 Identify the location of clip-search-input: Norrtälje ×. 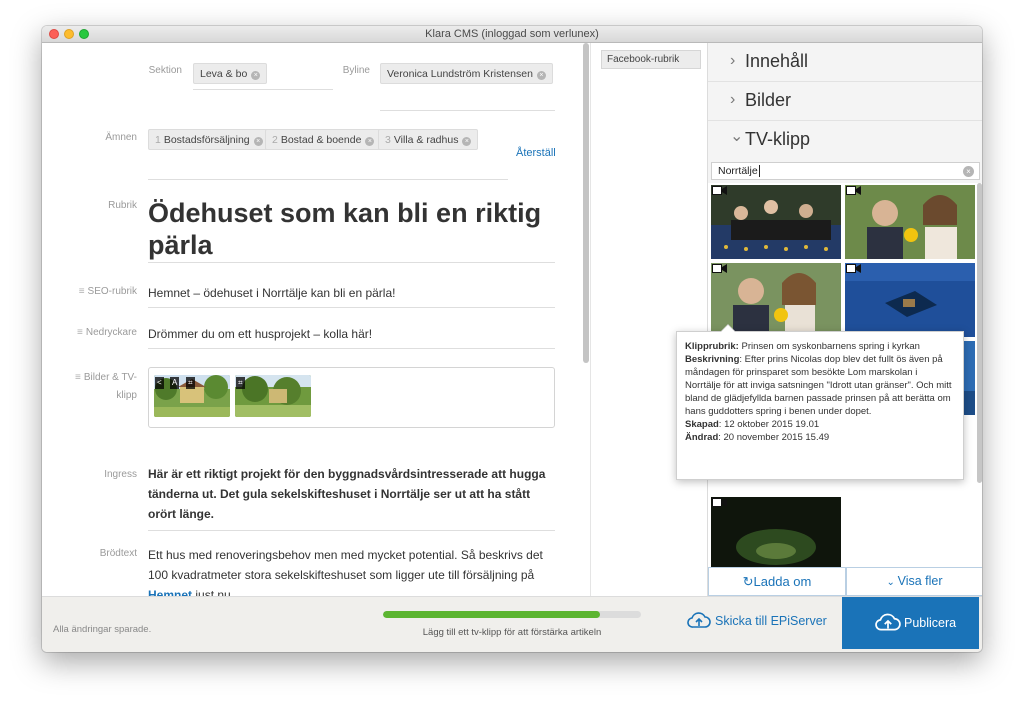
(845, 171).